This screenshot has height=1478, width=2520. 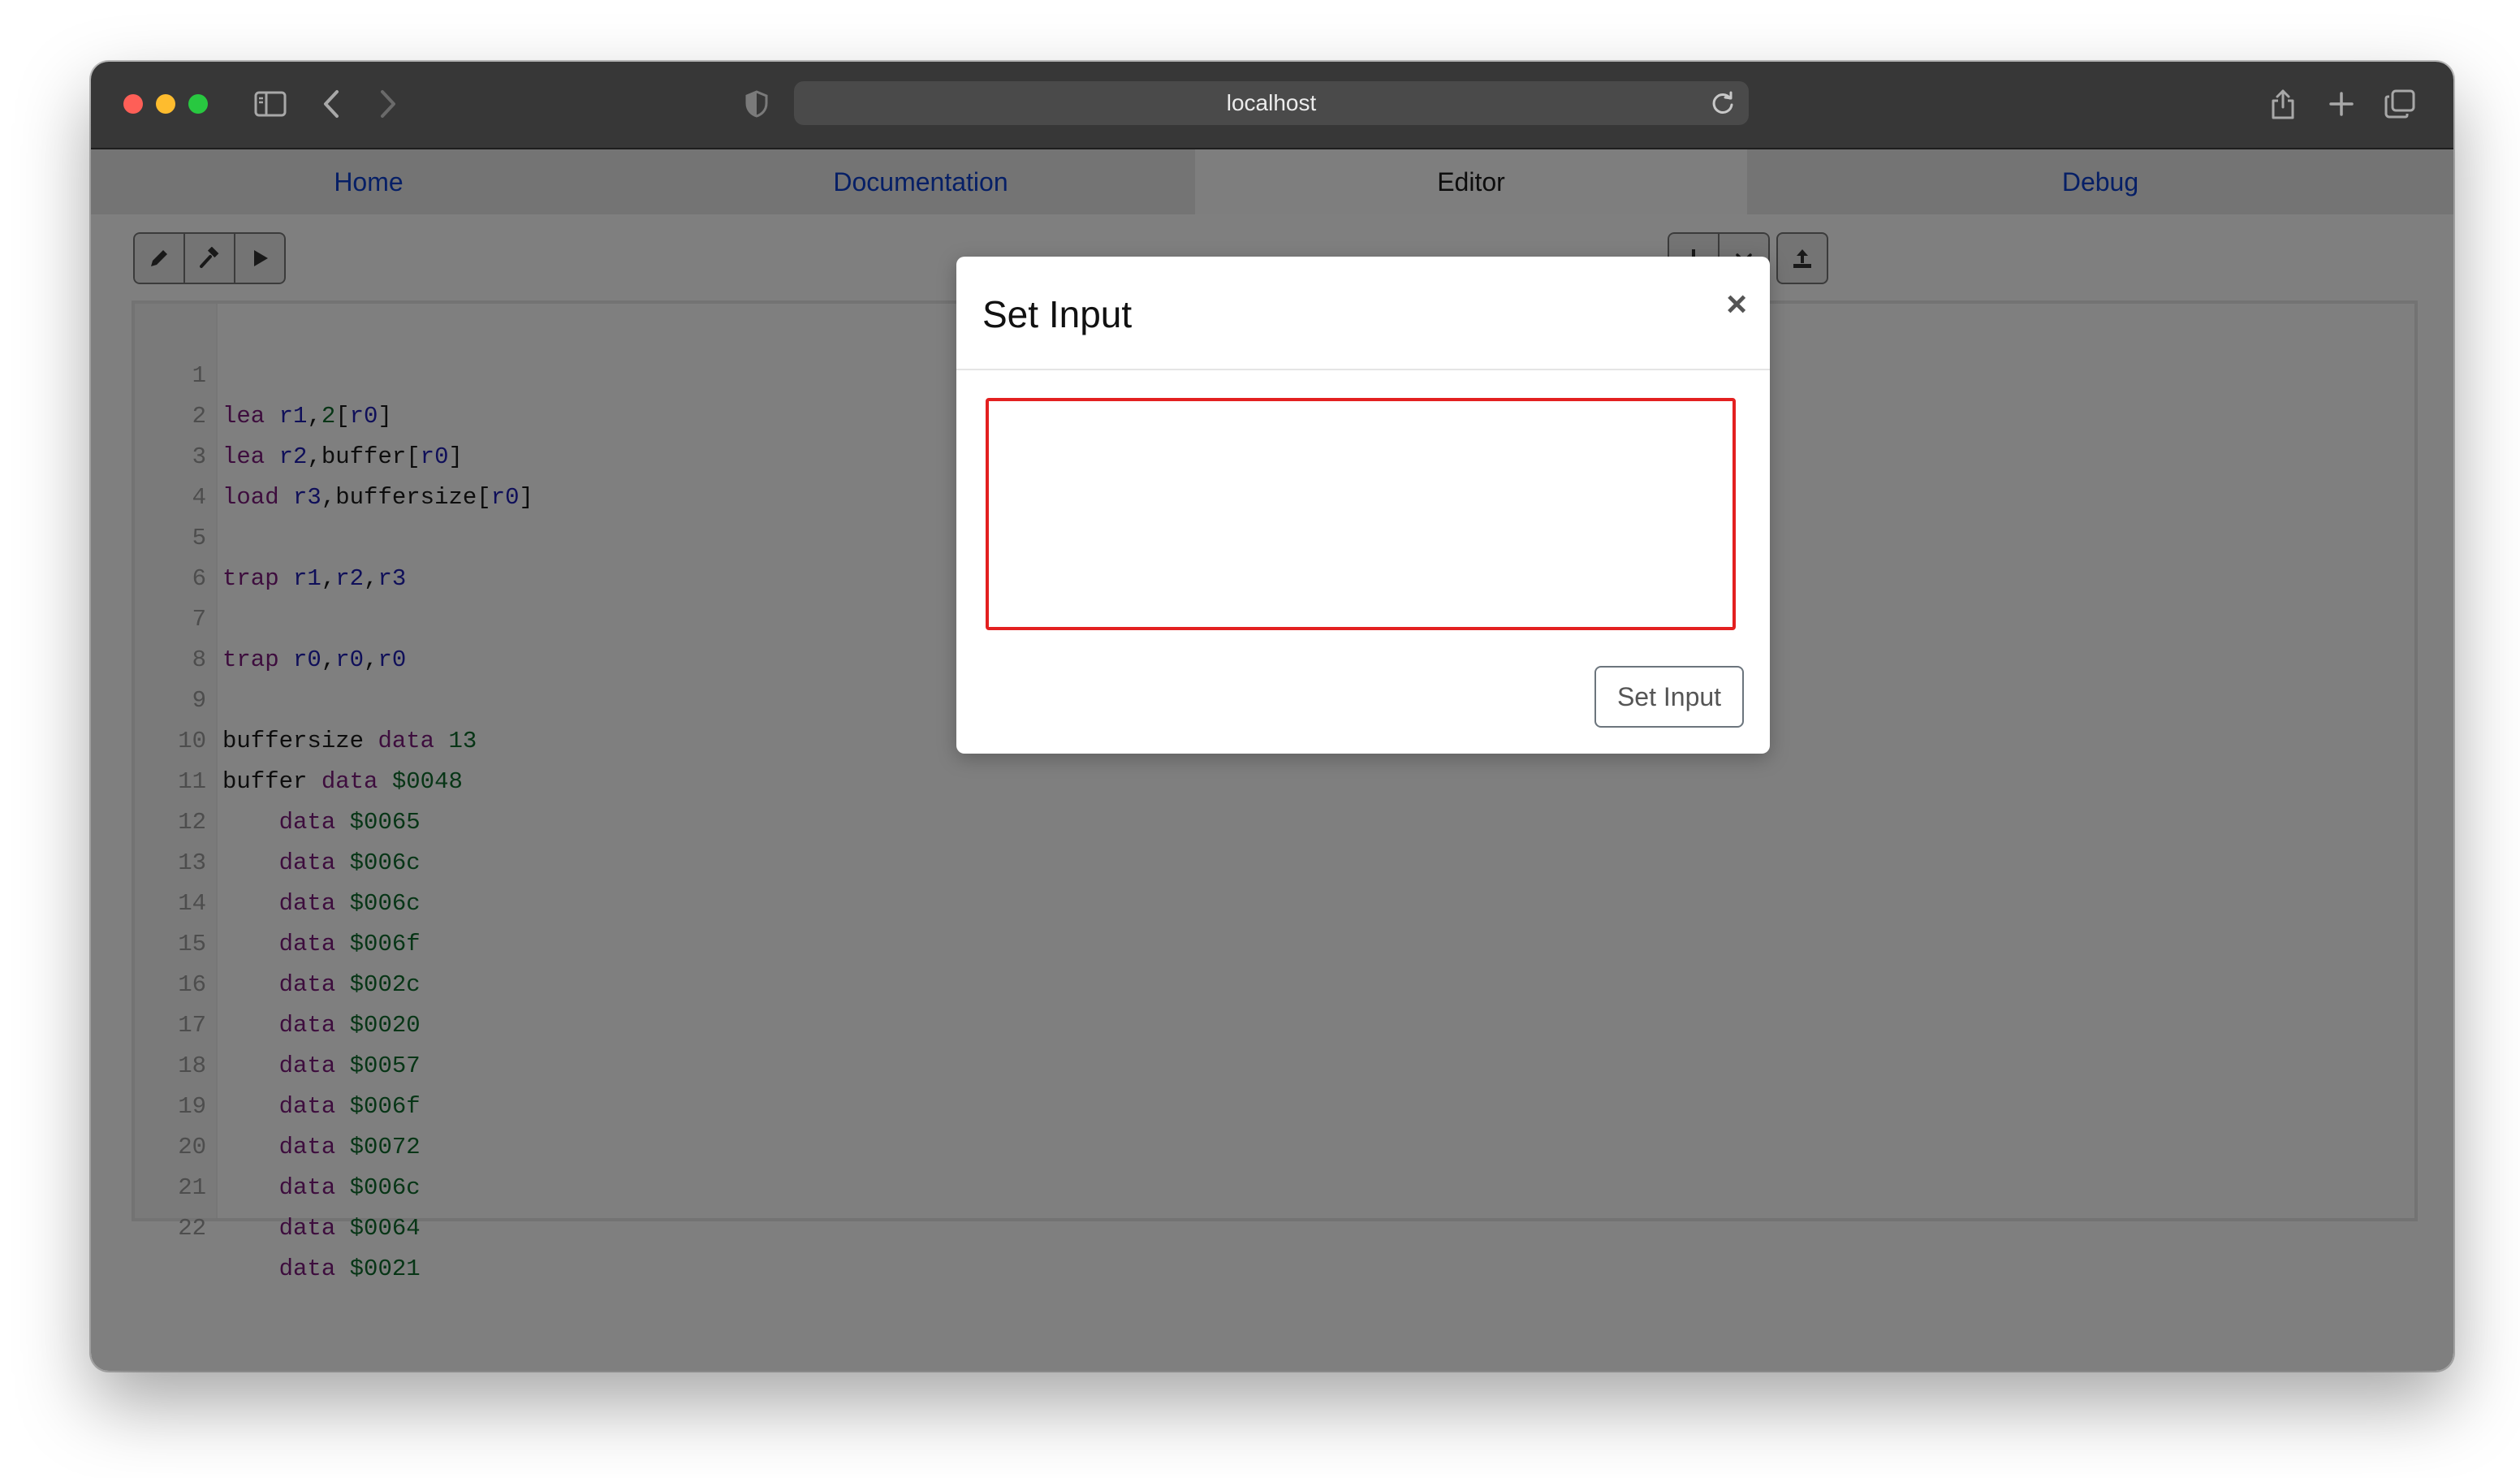 I want to click on input-textarea, so click(x=1361, y=514).